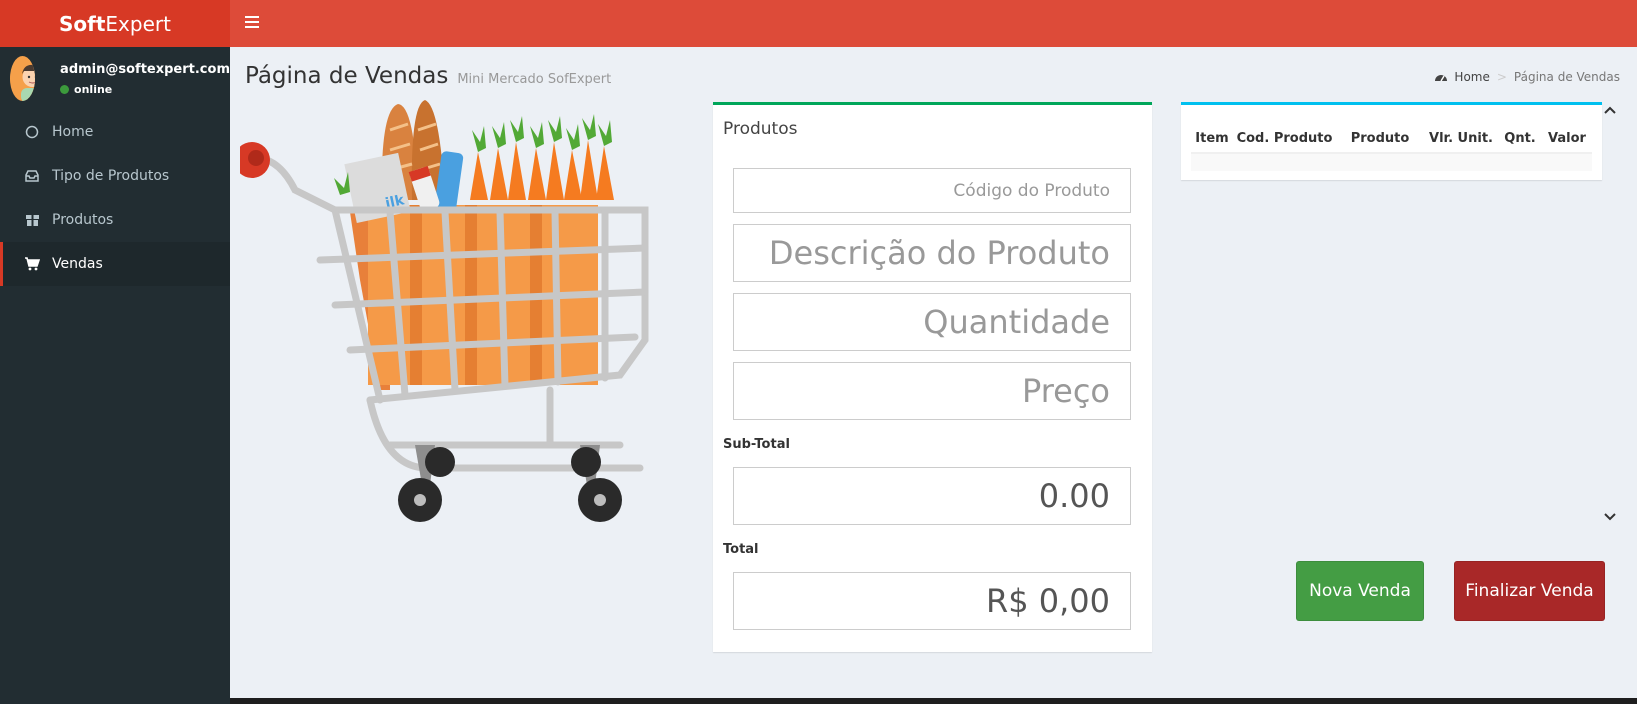  I want to click on avatar, so click(23, 78).